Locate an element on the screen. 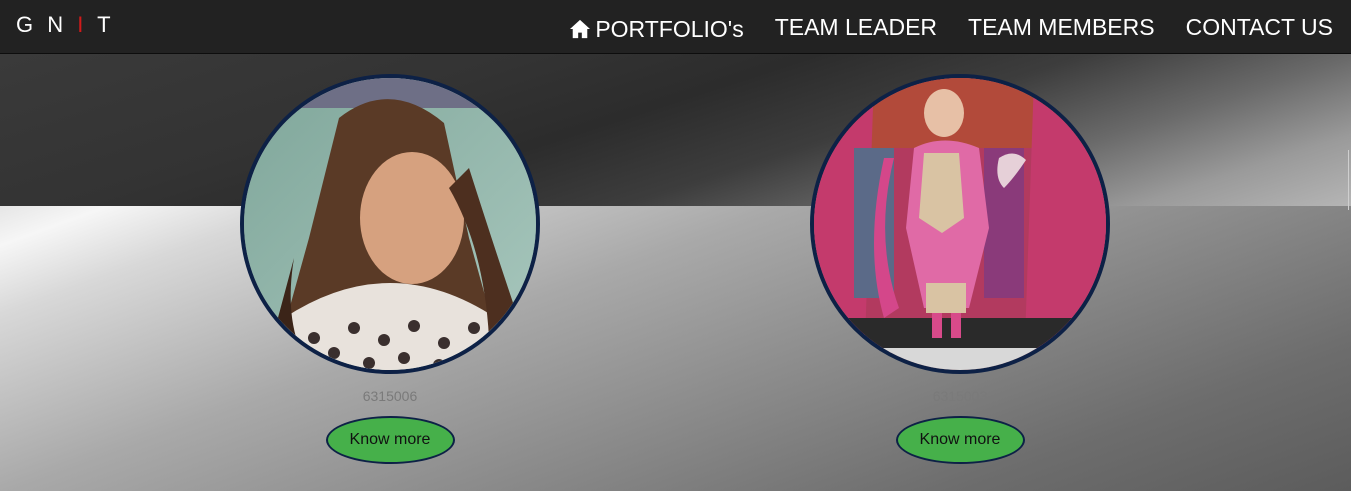 The height and width of the screenshot is (491, 1351). nav-item-team-leader: TEAM LEADER is located at coordinates (856, 27).